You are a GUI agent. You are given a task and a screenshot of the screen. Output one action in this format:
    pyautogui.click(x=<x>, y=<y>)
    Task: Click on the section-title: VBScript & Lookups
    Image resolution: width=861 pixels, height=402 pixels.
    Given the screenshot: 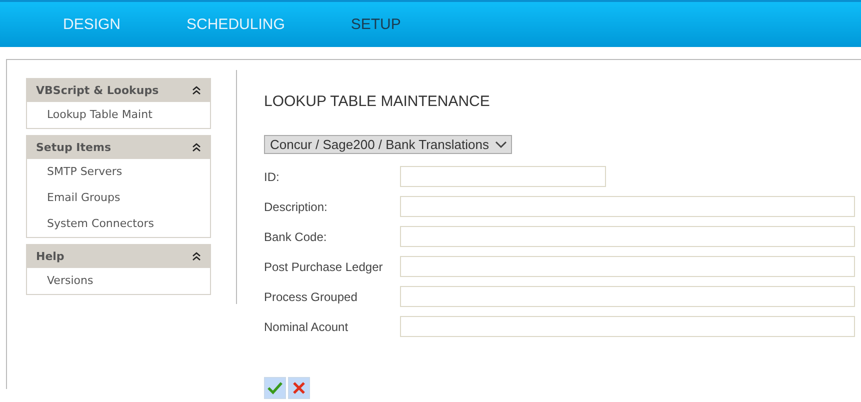 What is the action you would take?
    pyautogui.click(x=97, y=90)
    